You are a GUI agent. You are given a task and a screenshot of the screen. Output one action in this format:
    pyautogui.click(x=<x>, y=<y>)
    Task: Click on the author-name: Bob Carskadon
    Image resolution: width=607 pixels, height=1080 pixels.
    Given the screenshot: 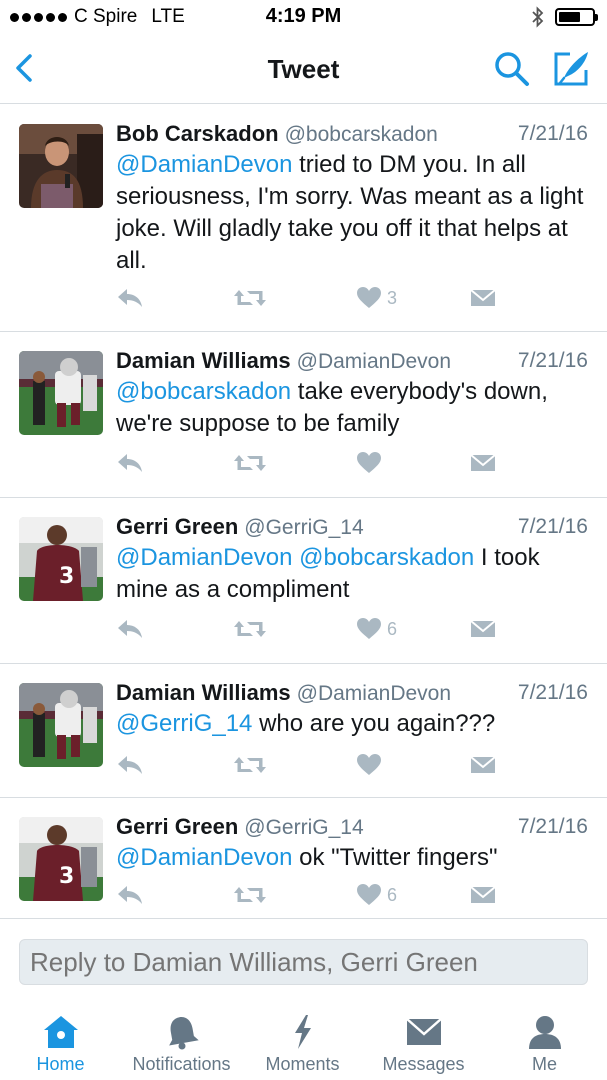 What is the action you would take?
    pyautogui.click(x=197, y=133)
    